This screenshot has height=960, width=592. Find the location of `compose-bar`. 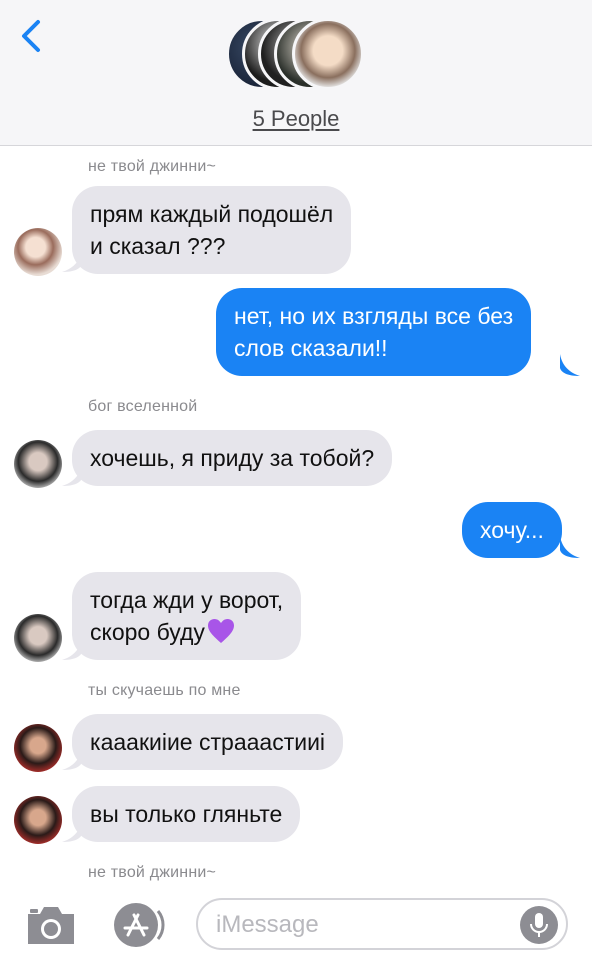

compose-bar is located at coordinates (296, 925).